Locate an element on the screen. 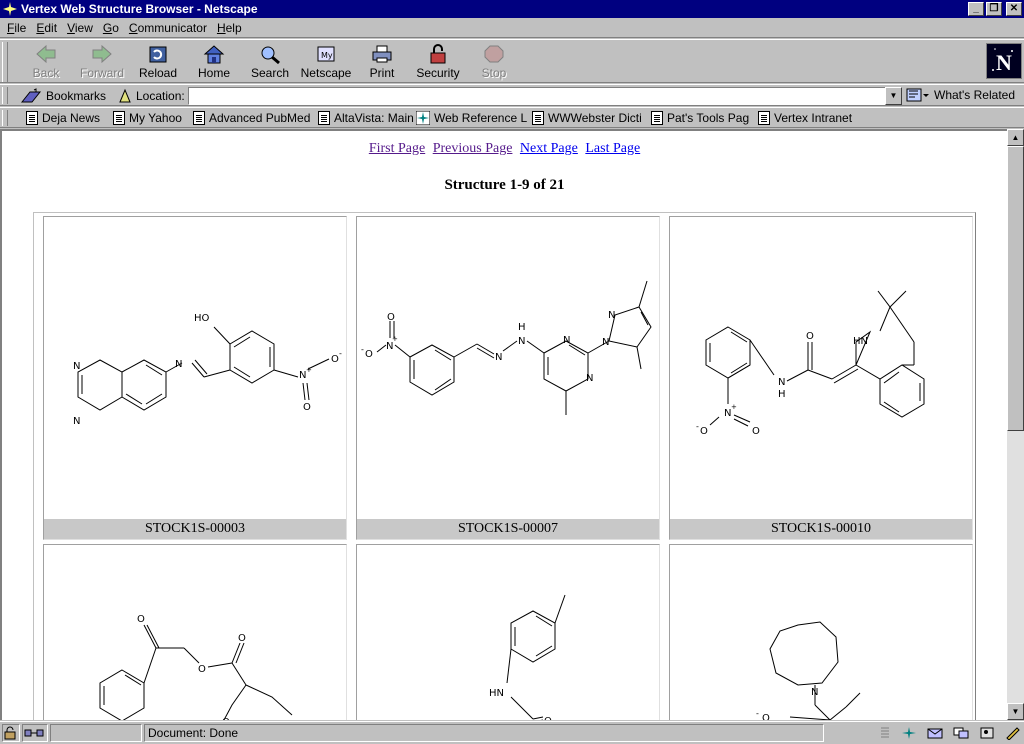 The width and height of the screenshot is (1024, 744). molecule-structure-drawing: HN O N H N + O - O is located at coordinates (810, 363).